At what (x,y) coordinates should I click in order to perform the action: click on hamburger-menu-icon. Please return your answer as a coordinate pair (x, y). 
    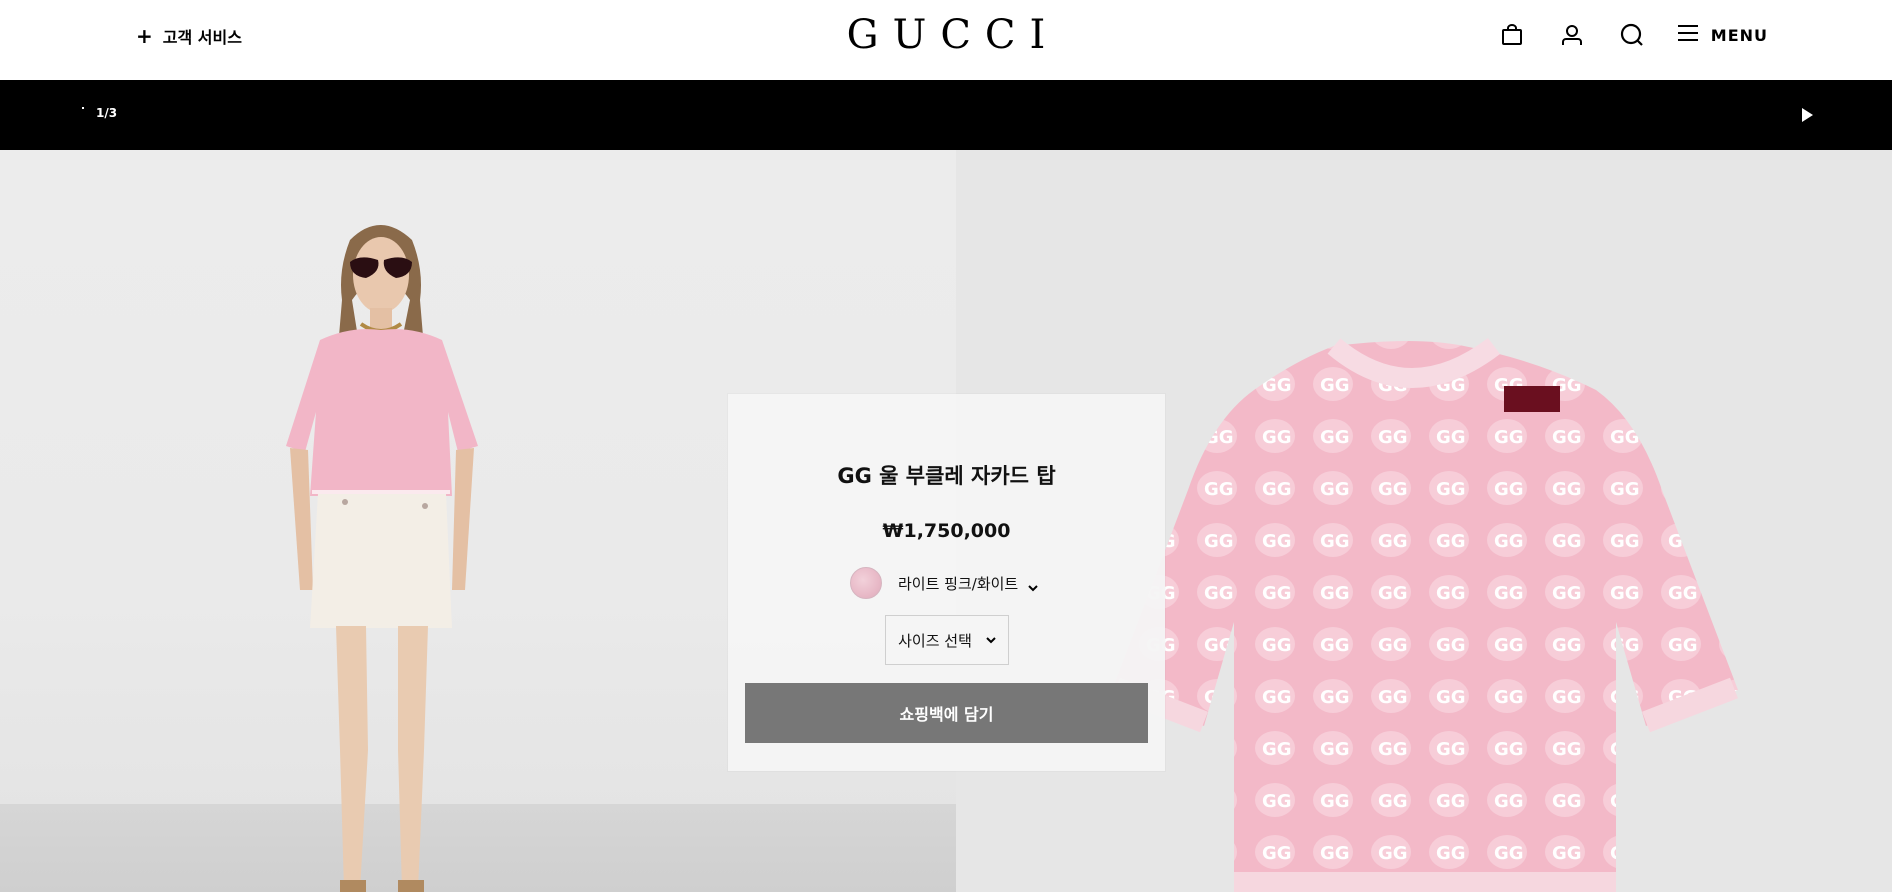
    Looking at the image, I should click on (1688, 35).